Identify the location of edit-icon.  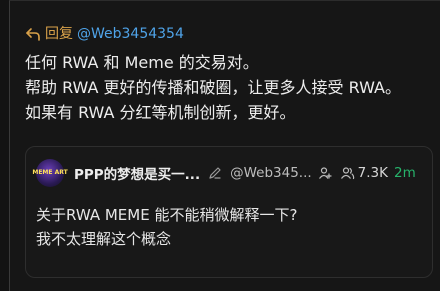
(215, 173).